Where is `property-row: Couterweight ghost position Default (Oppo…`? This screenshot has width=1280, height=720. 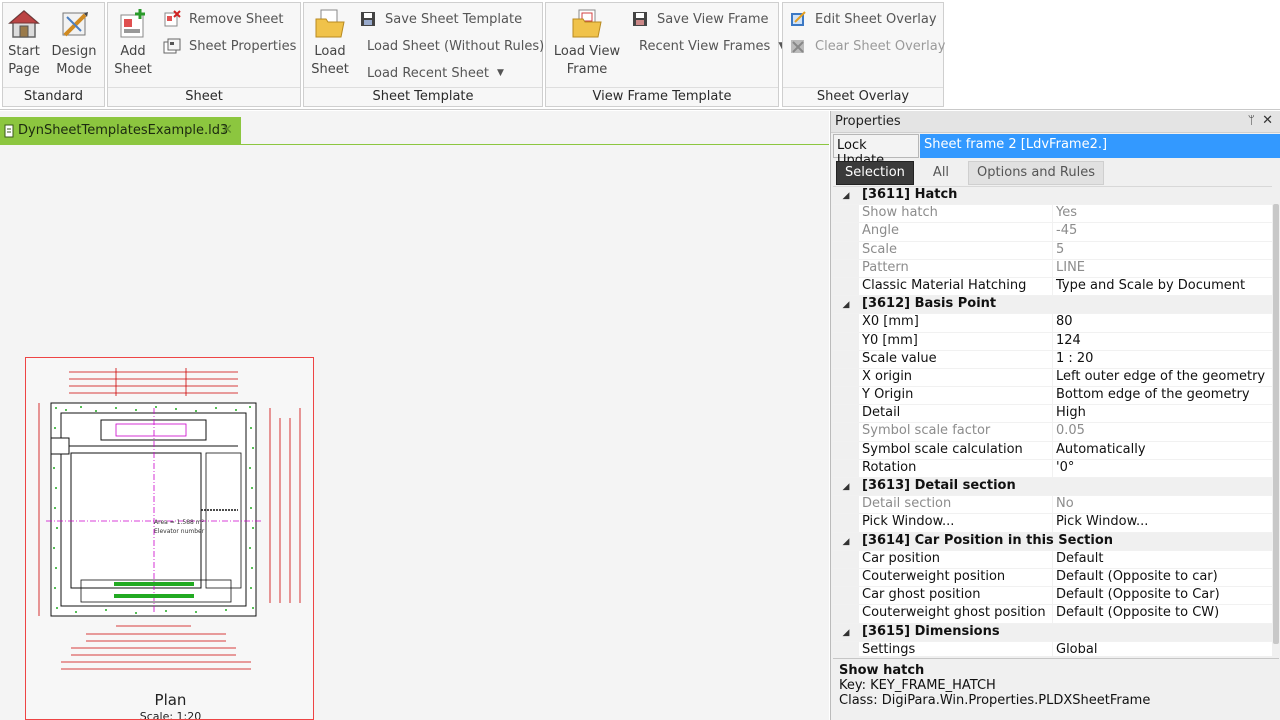 property-row: Couterweight ghost position Default (Oppo… is located at coordinates (1053, 614).